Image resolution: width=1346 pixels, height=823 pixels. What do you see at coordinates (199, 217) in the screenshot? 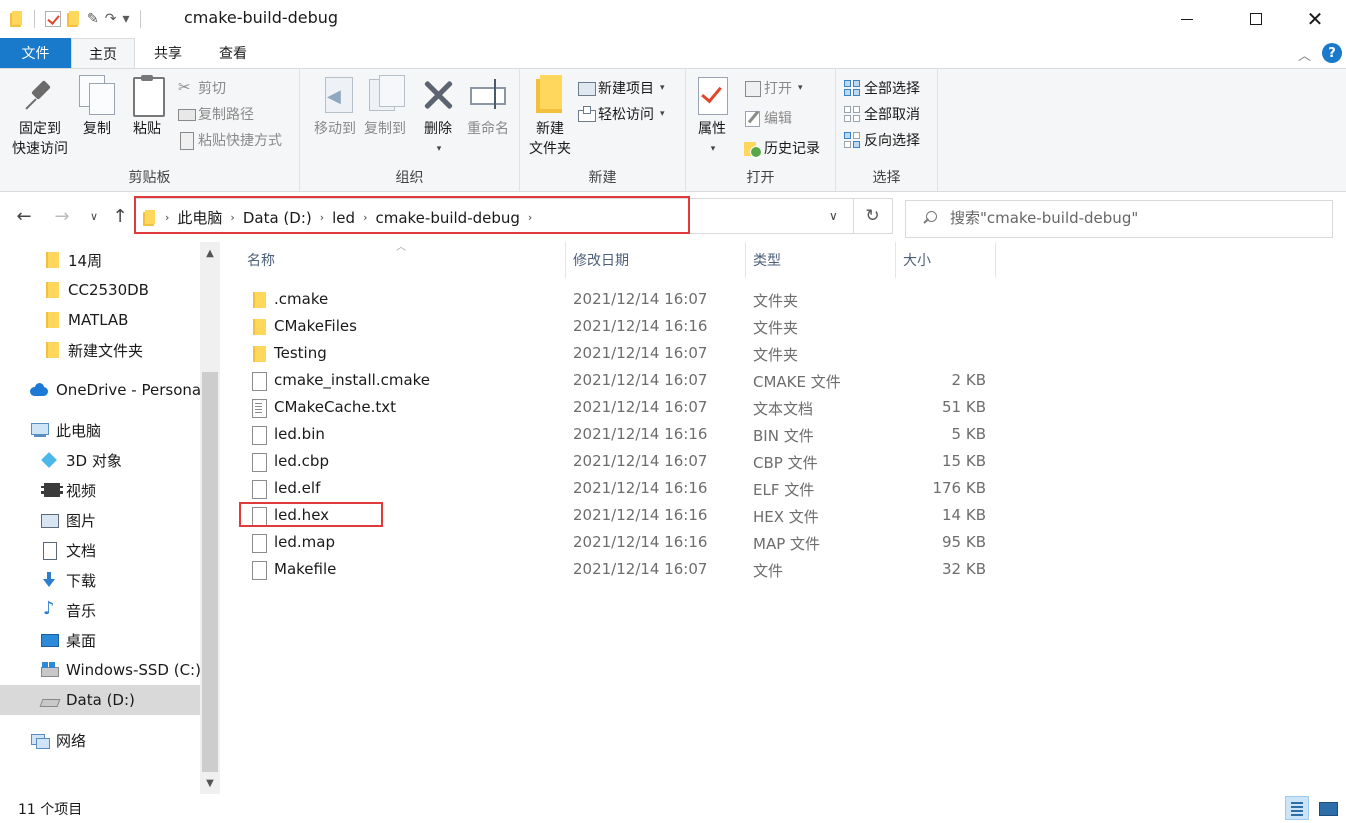
I see `breadcrumb-this-pc: 此电脑` at bounding box center [199, 217].